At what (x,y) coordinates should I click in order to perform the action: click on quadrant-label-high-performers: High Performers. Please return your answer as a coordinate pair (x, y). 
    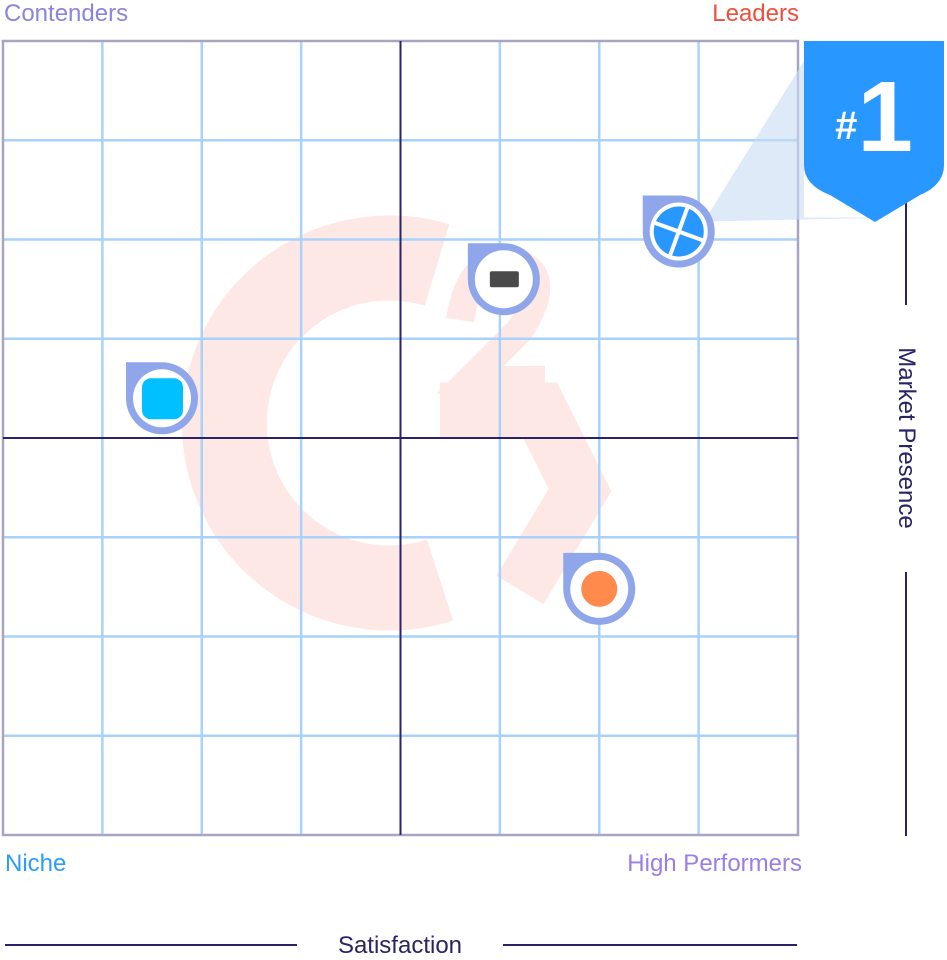
    Looking at the image, I should click on (714, 863).